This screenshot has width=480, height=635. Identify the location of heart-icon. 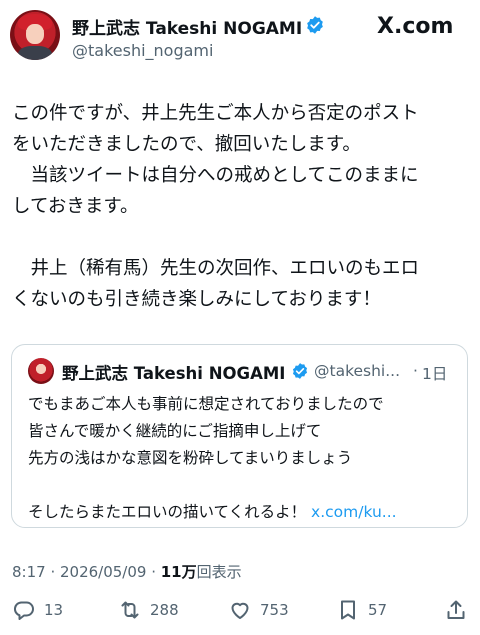
(240, 610).